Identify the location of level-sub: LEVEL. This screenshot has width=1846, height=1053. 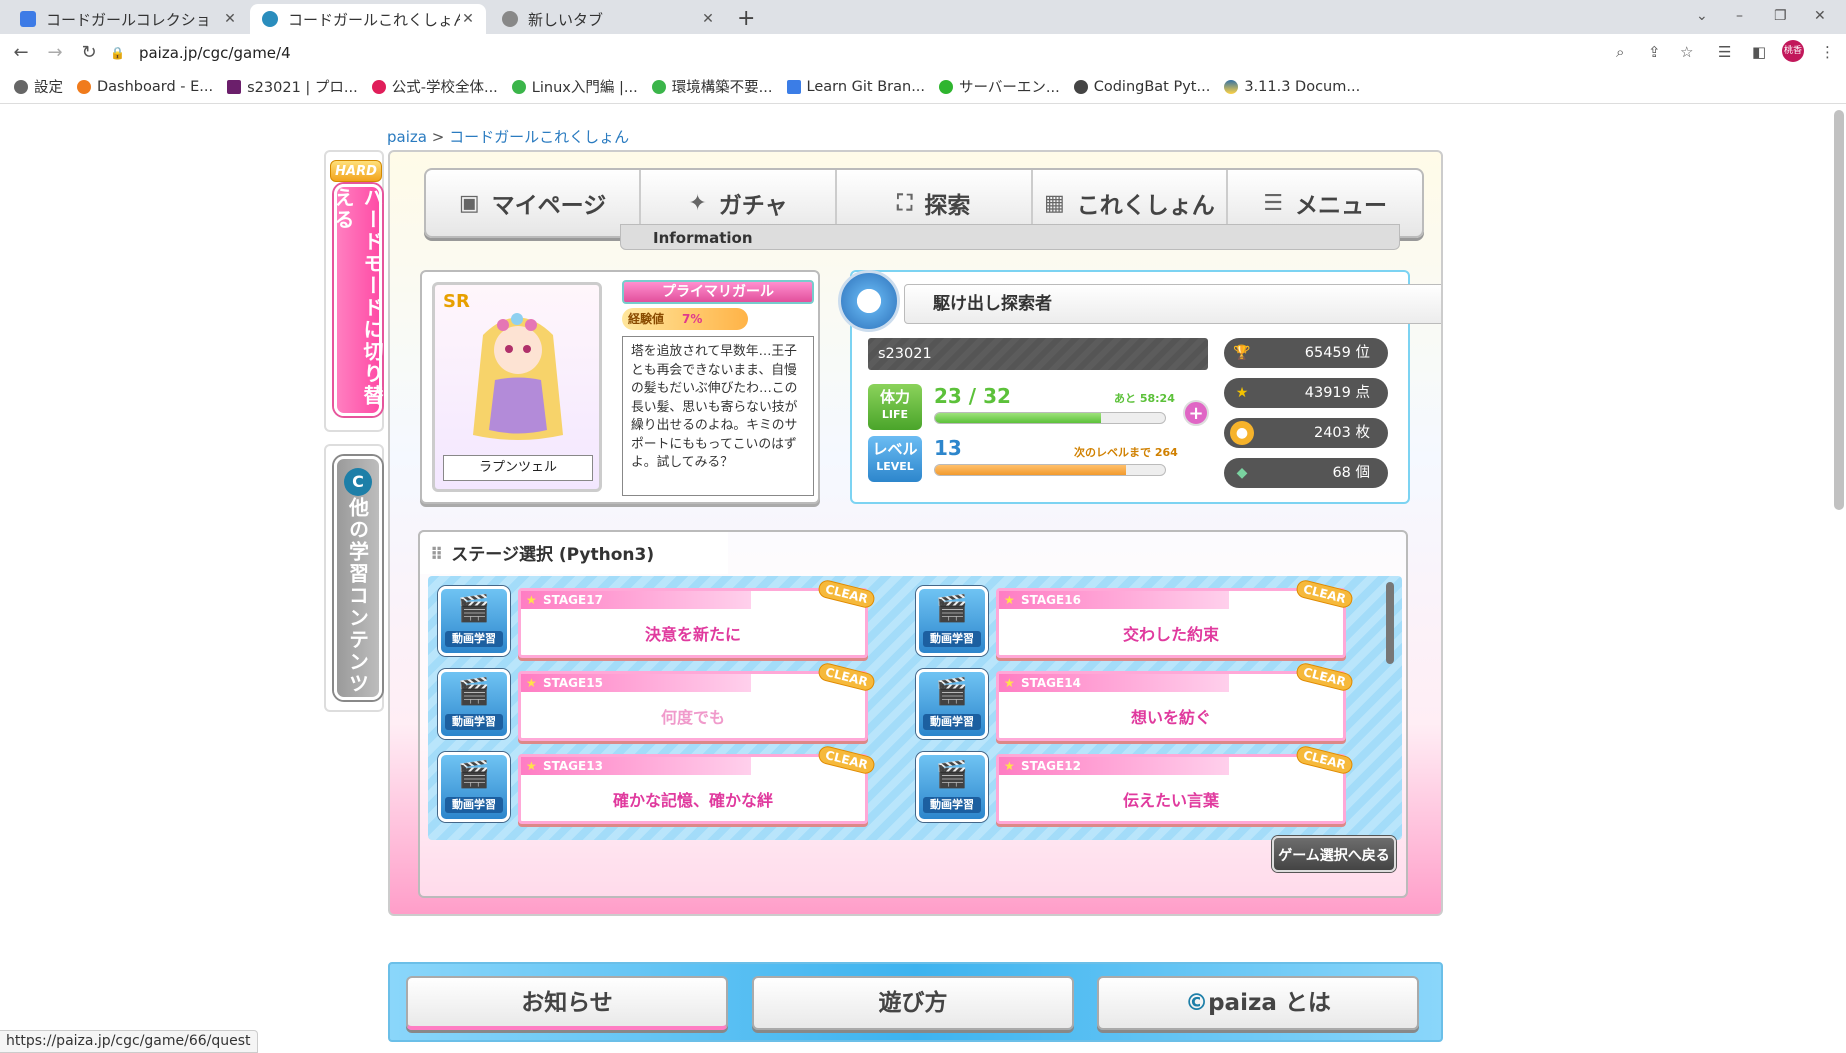
(895, 466).